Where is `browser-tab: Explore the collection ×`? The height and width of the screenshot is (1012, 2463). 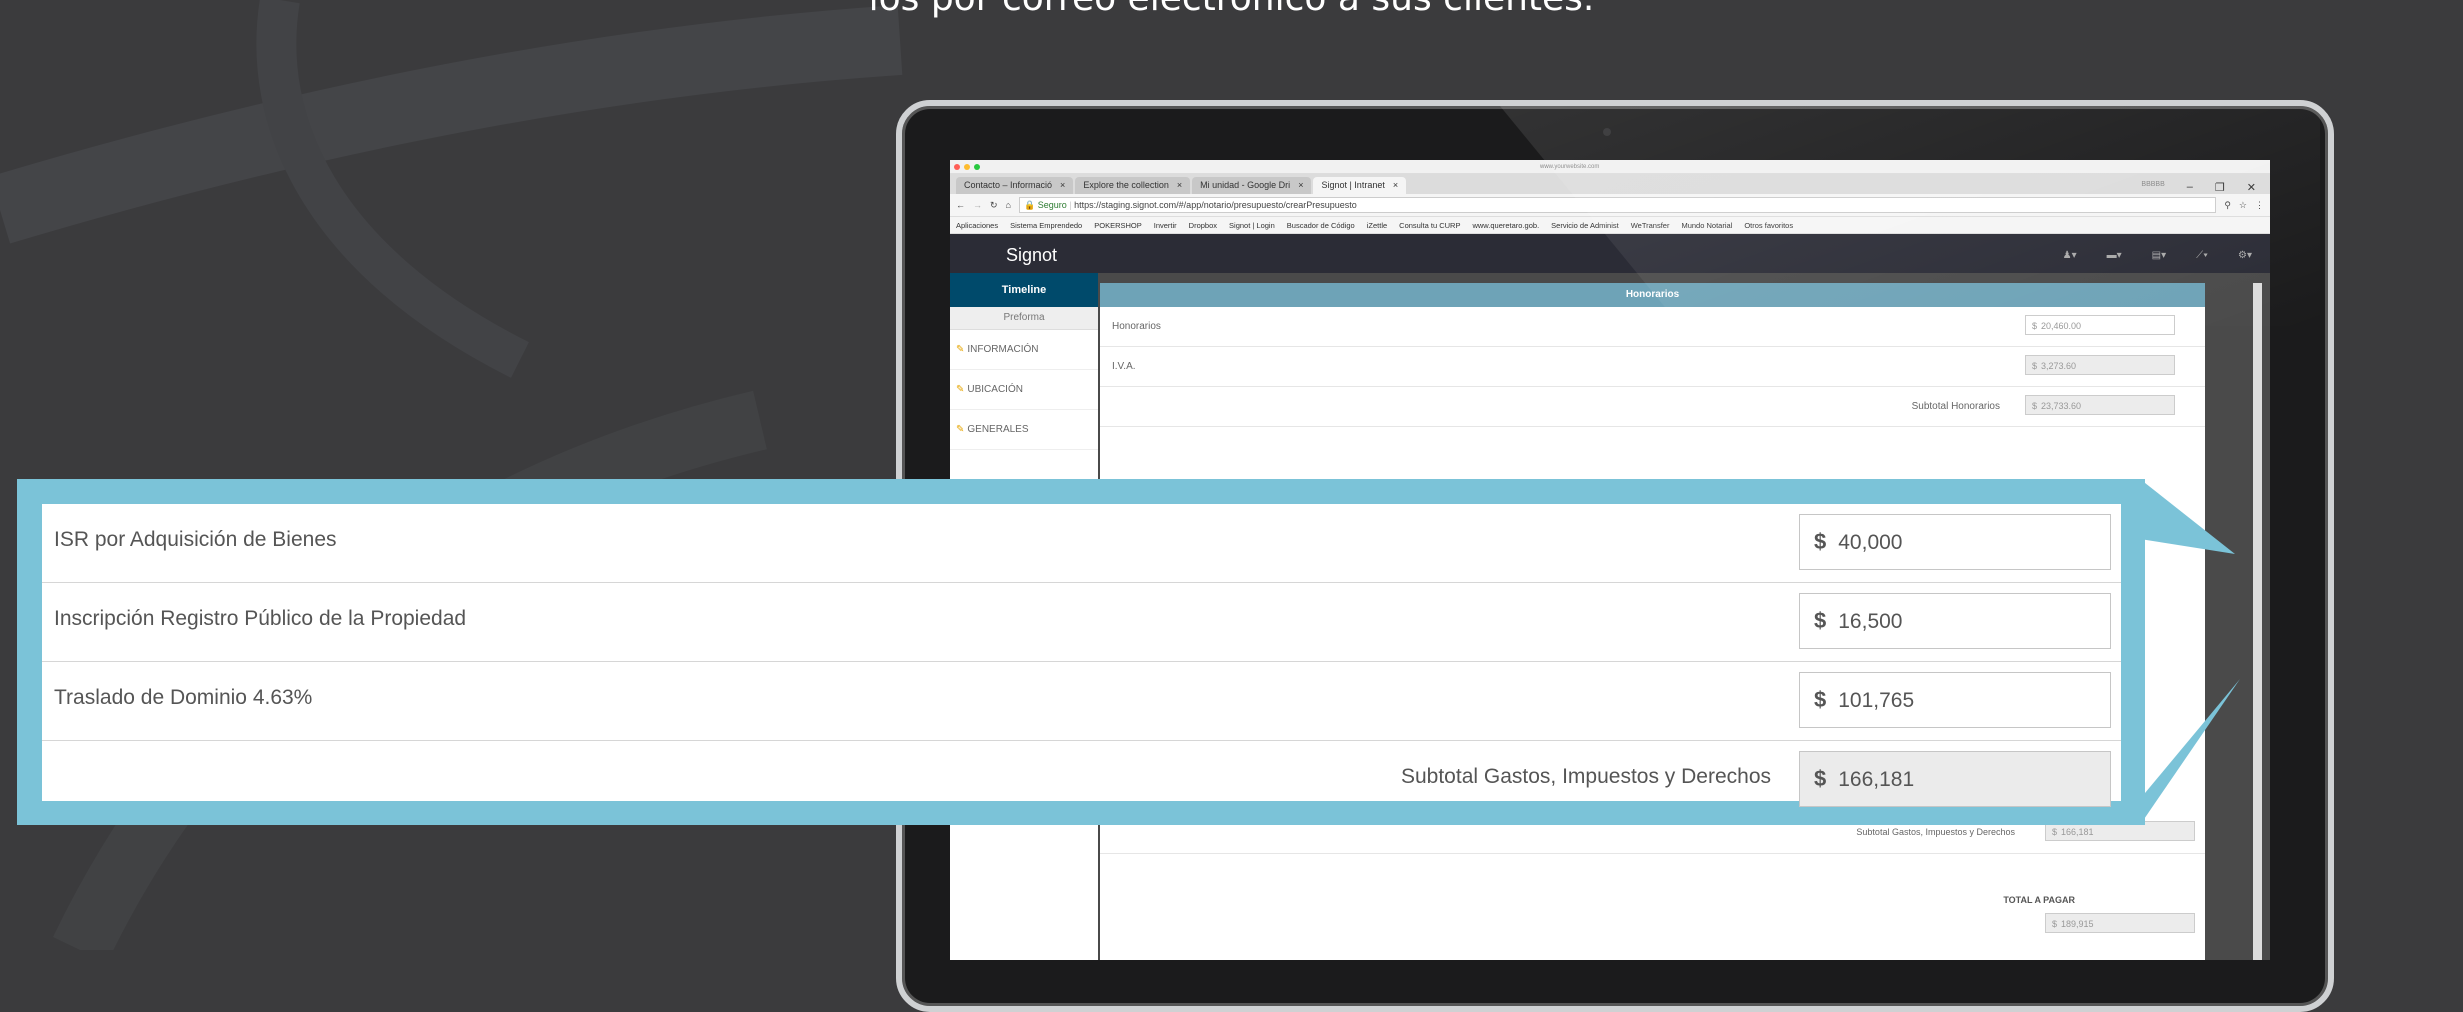 browser-tab: Explore the collection × is located at coordinates (1133, 185).